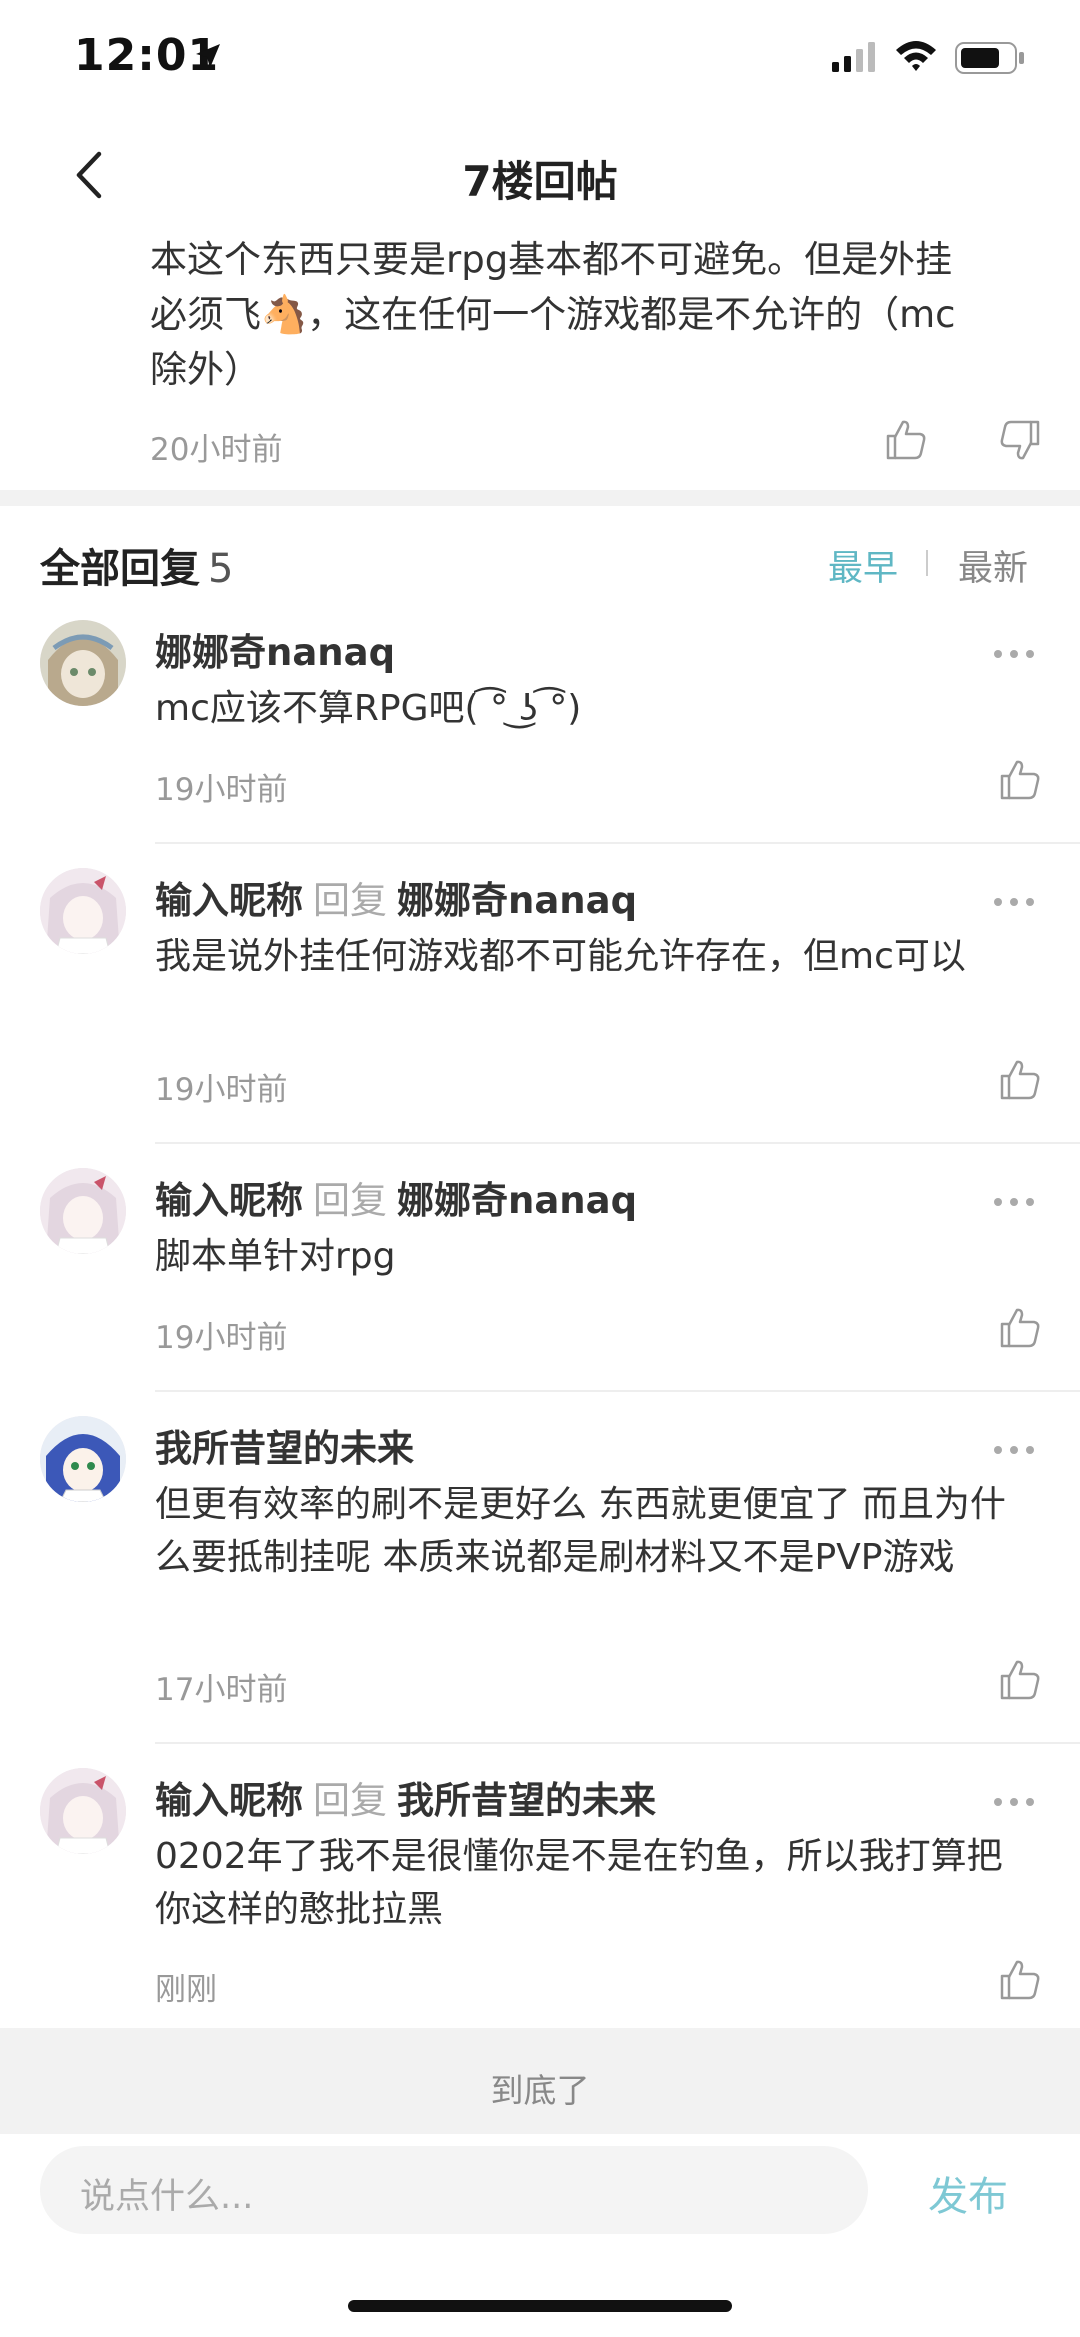  Describe the element at coordinates (120, 569) in the screenshot. I see `replies-header-label: 全部回复` at that location.